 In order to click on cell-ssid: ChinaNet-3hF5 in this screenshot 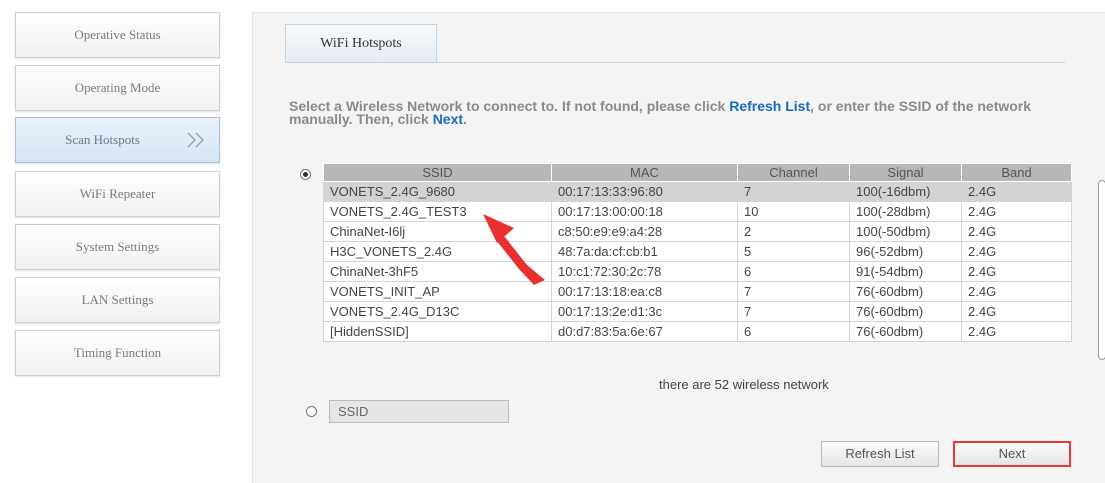, I will do `click(437, 271)`.